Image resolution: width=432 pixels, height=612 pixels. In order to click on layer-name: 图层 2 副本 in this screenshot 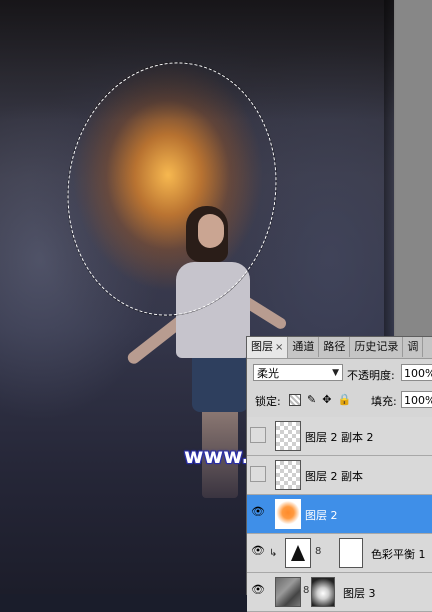, I will do `click(334, 476)`.